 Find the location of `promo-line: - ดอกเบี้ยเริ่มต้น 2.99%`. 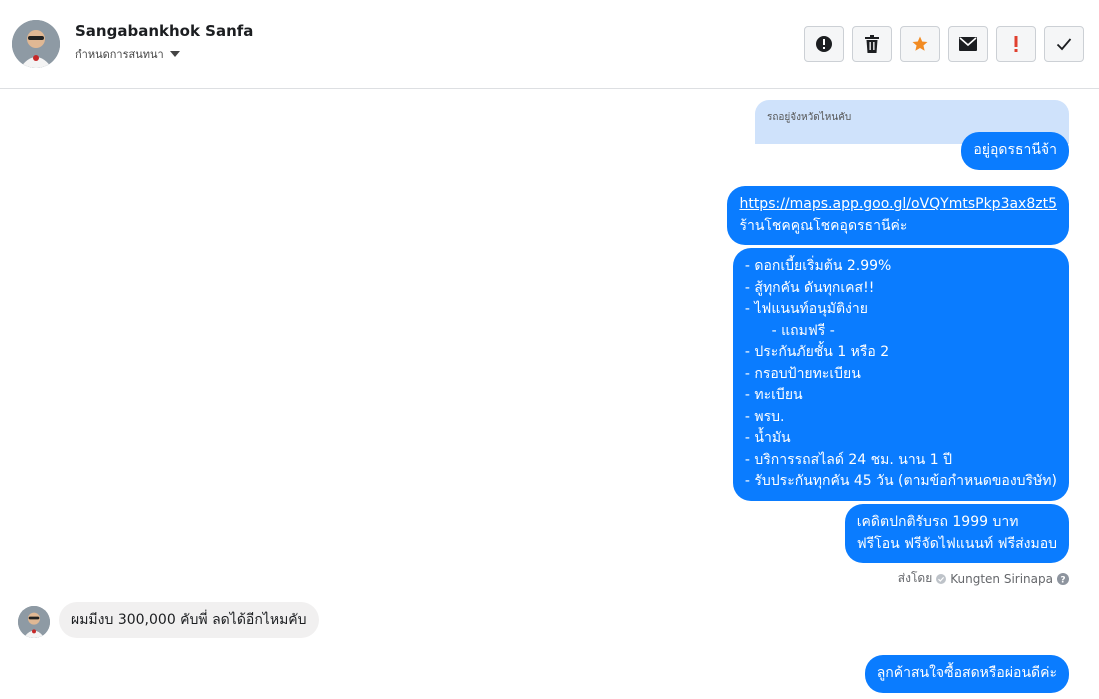

promo-line: - ดอกเบี้ยเริ่มต้น 2.99% is located at coordinates (818, 266).